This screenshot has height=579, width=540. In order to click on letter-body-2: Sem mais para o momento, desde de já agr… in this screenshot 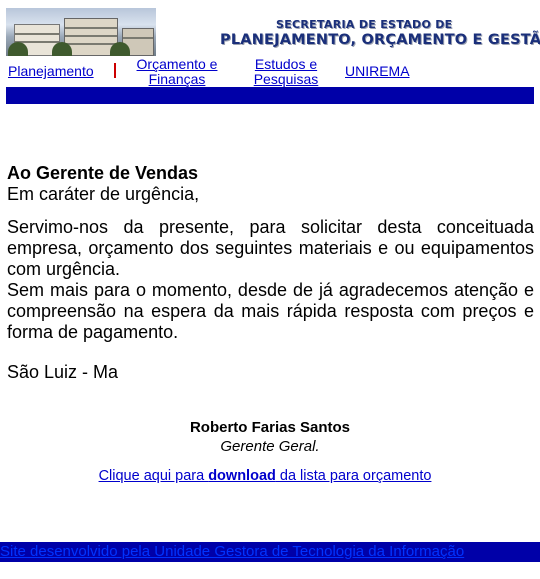, I will do `click(270, 311)`.